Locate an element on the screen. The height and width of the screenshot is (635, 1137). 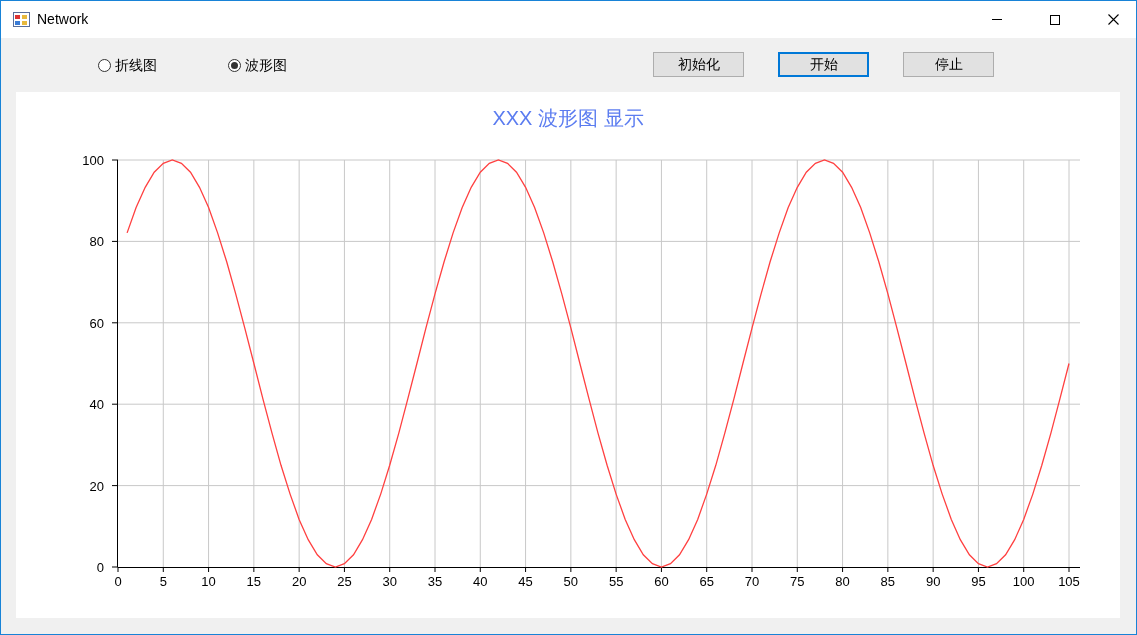
x-tick-label: 70 is located at coordinates (752, 581).